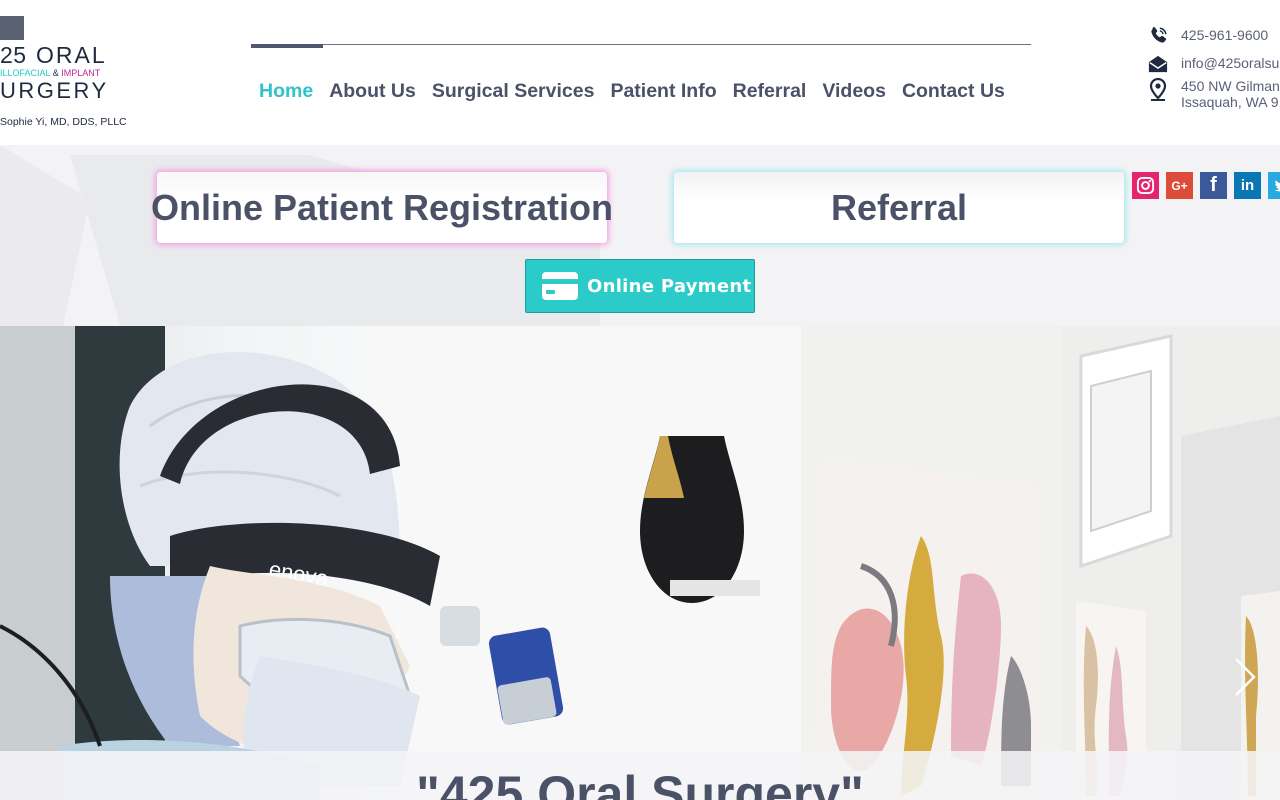 The height and width of the screenshot is (800, 1280). What do you see at coordinates (1230, 63) in the screenshot?
I see `contact-email: info@425oralsu` at bounding box center [1230, 63].